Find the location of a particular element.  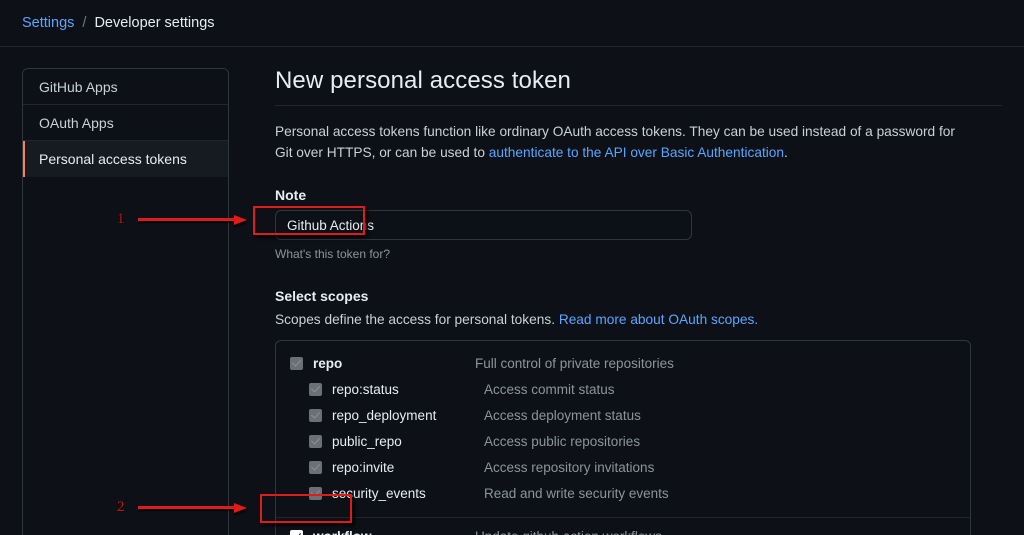

sidebar-item-github-apps: GitHub Apps is located at coordinates (125, 87).